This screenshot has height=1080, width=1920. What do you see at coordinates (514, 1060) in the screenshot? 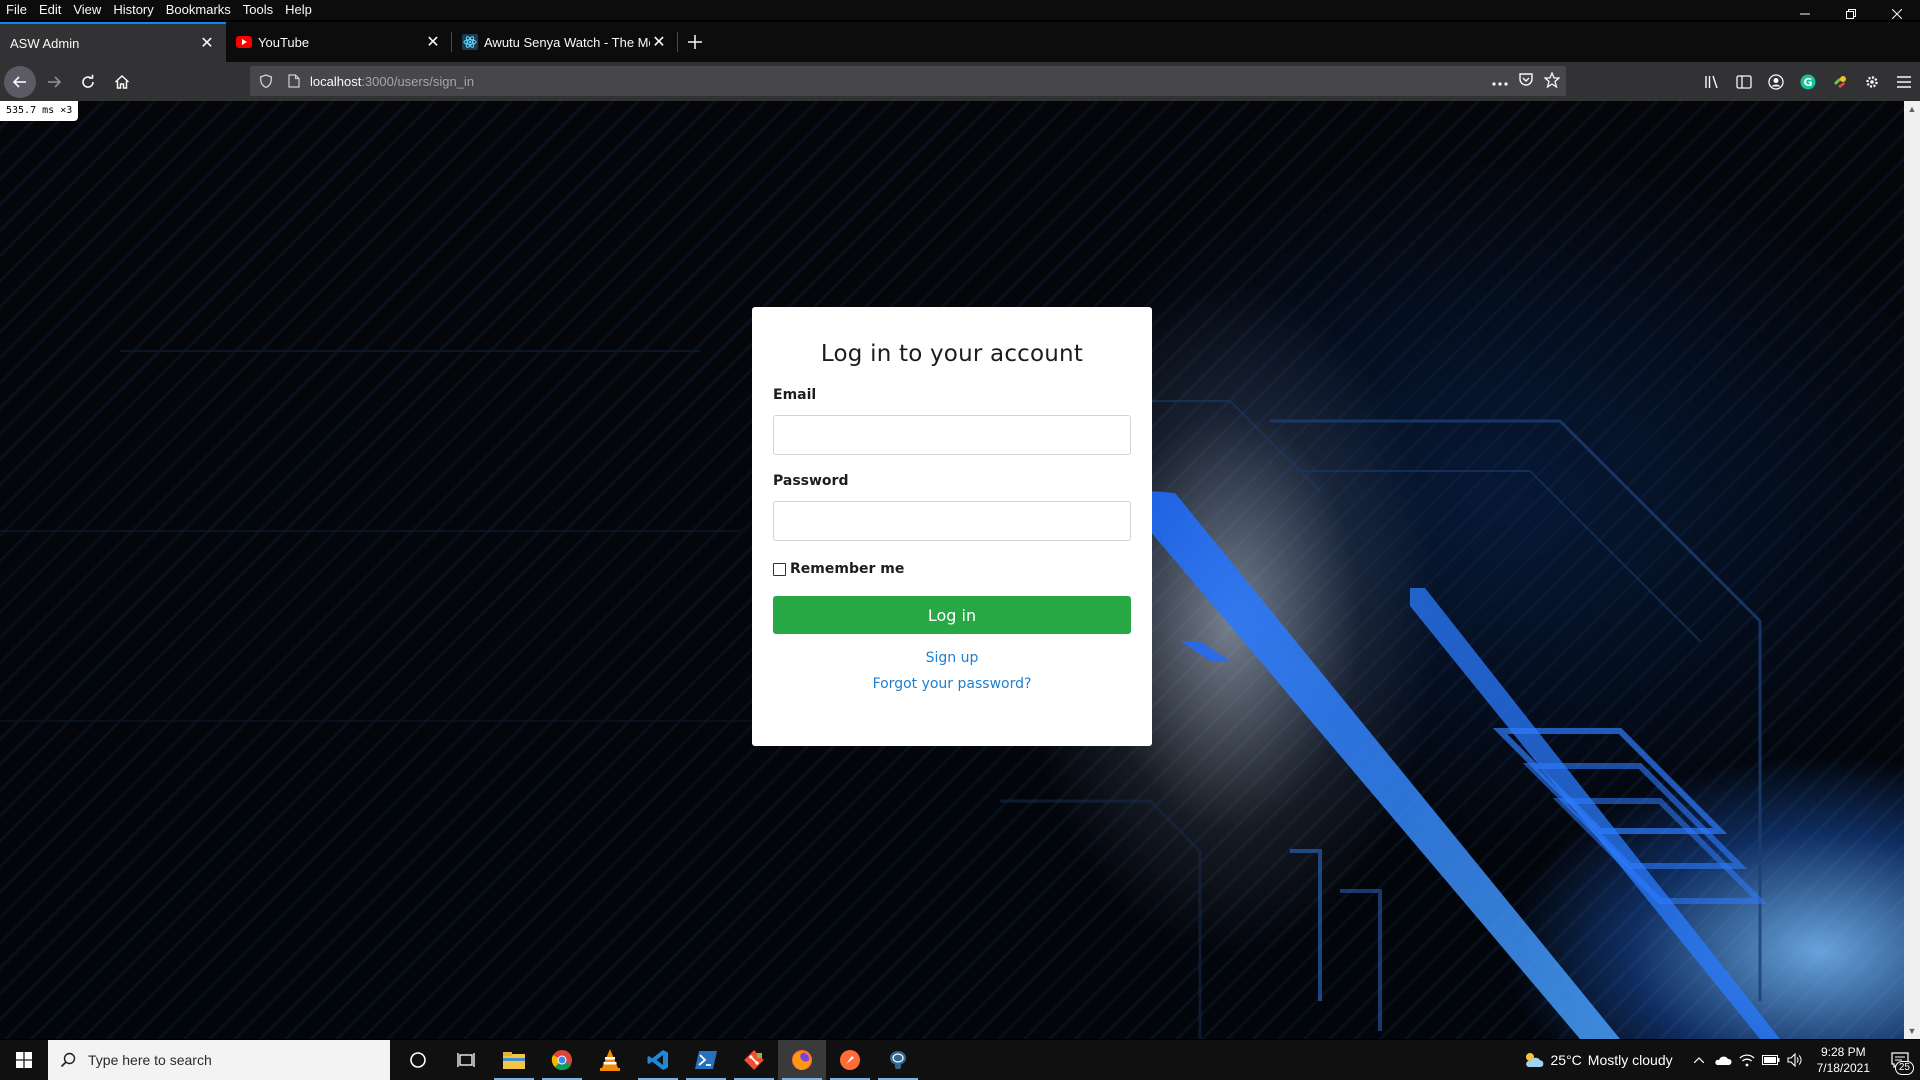
I see `file-explorer-icon` at bounding box center [514, 1060].